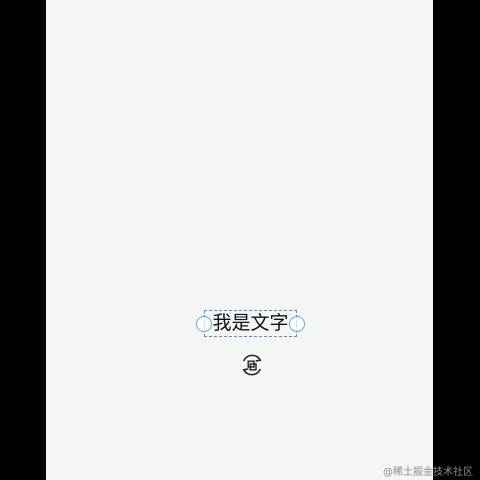 This screenshot has width=480, height=480. Describe the element at coordinates (428, 472) in the screenshot. I see `watermark: @稀土掘金技术社区` at that location.